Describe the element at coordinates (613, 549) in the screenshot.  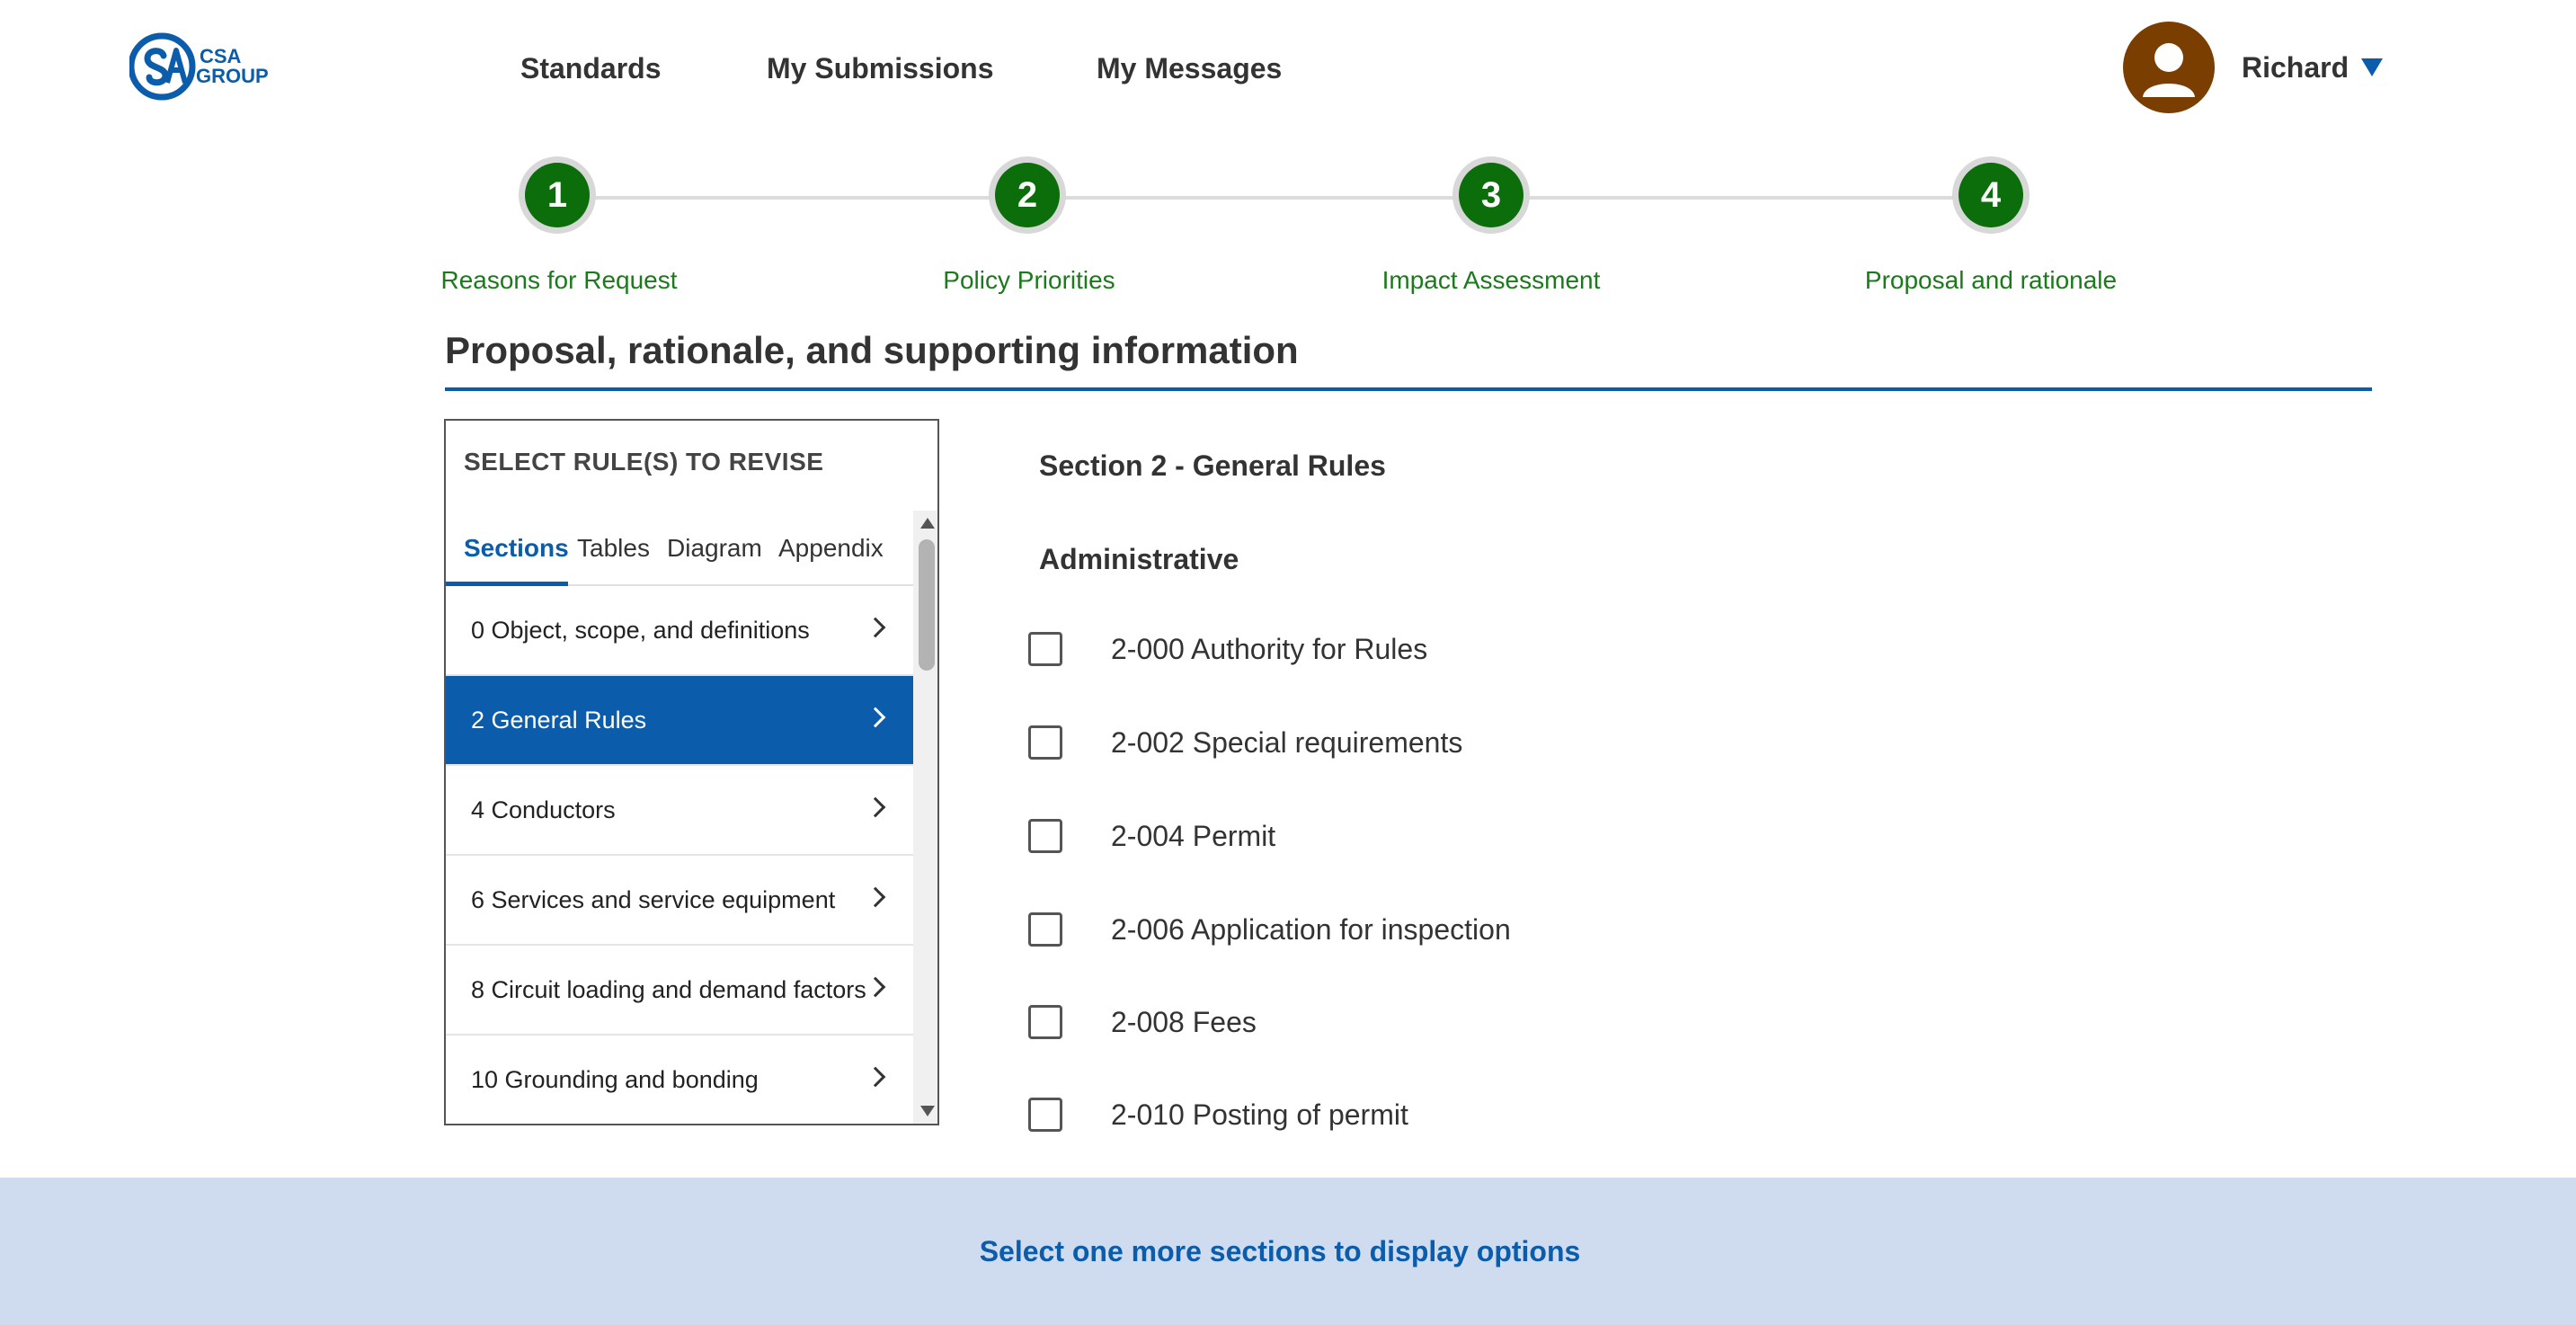
I see `tab-tables: Tables` at that location.